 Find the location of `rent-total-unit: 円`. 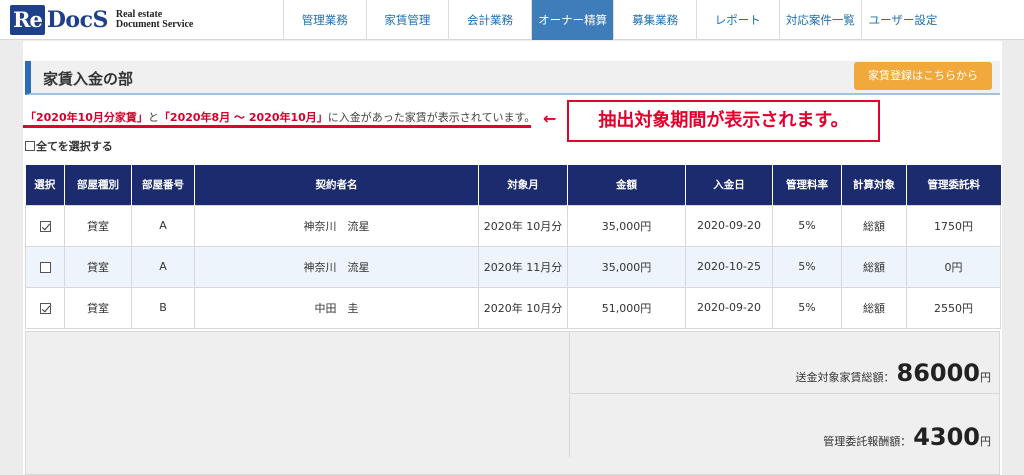

rent-total-unit: 円 is located at coordinates (985, 377).